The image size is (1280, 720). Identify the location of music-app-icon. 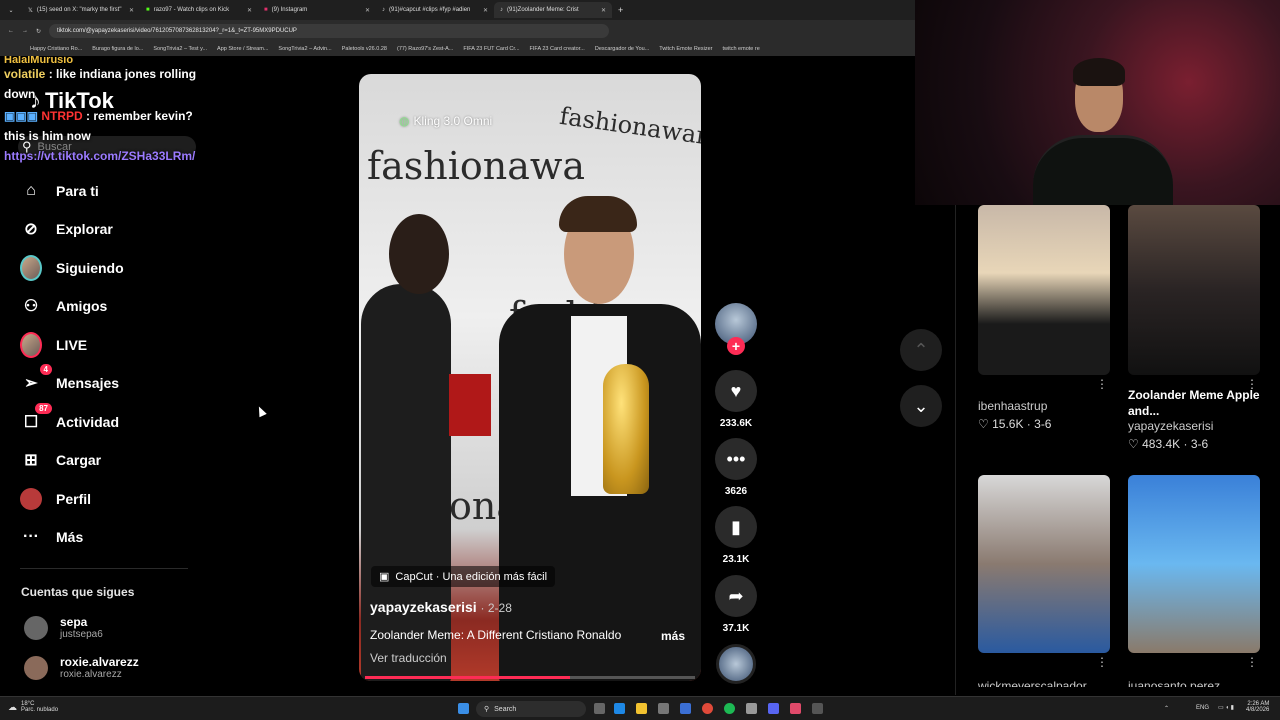
(795, 708).